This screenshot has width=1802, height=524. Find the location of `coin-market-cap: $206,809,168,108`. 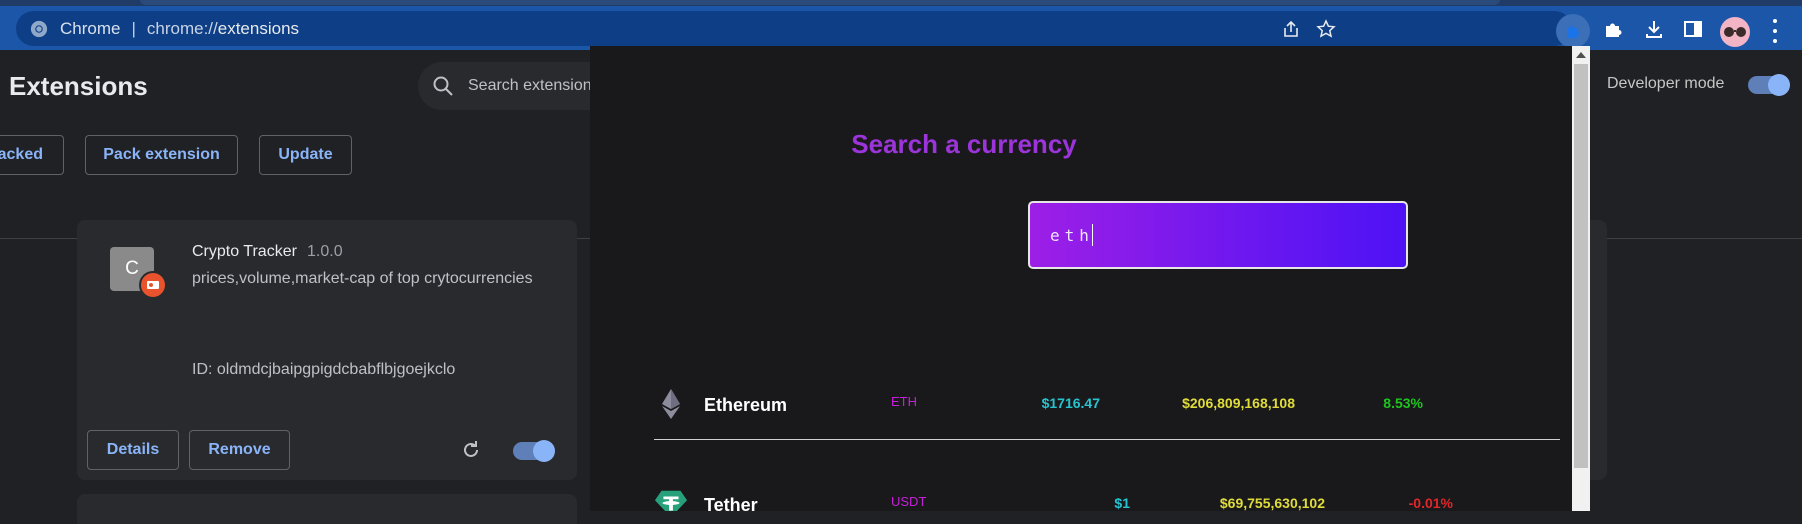

coin-market-cap: $206,809,168,108 is located at coordinates (1238, 403).